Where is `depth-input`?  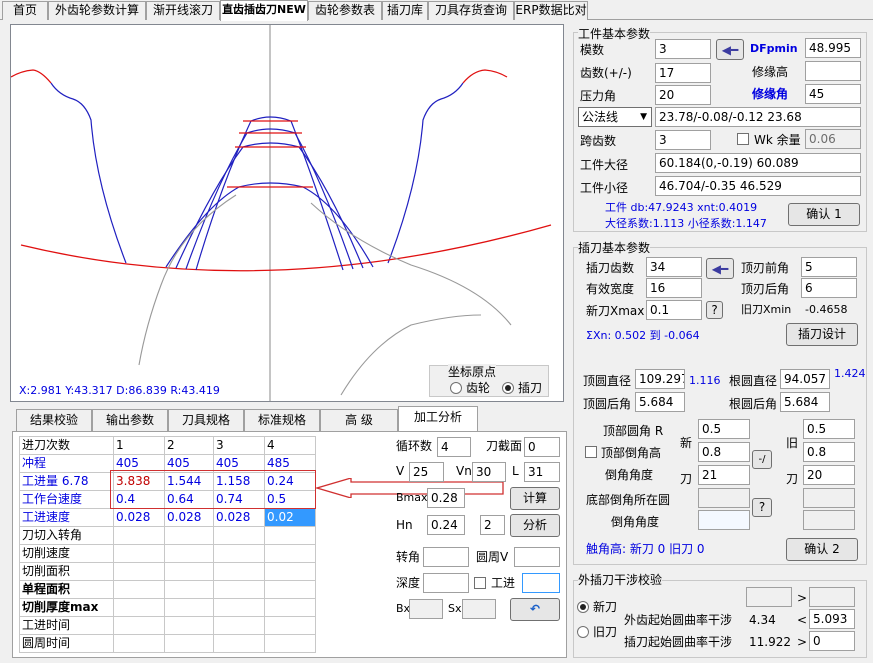 depth-input is located at coordinates (446, 583).